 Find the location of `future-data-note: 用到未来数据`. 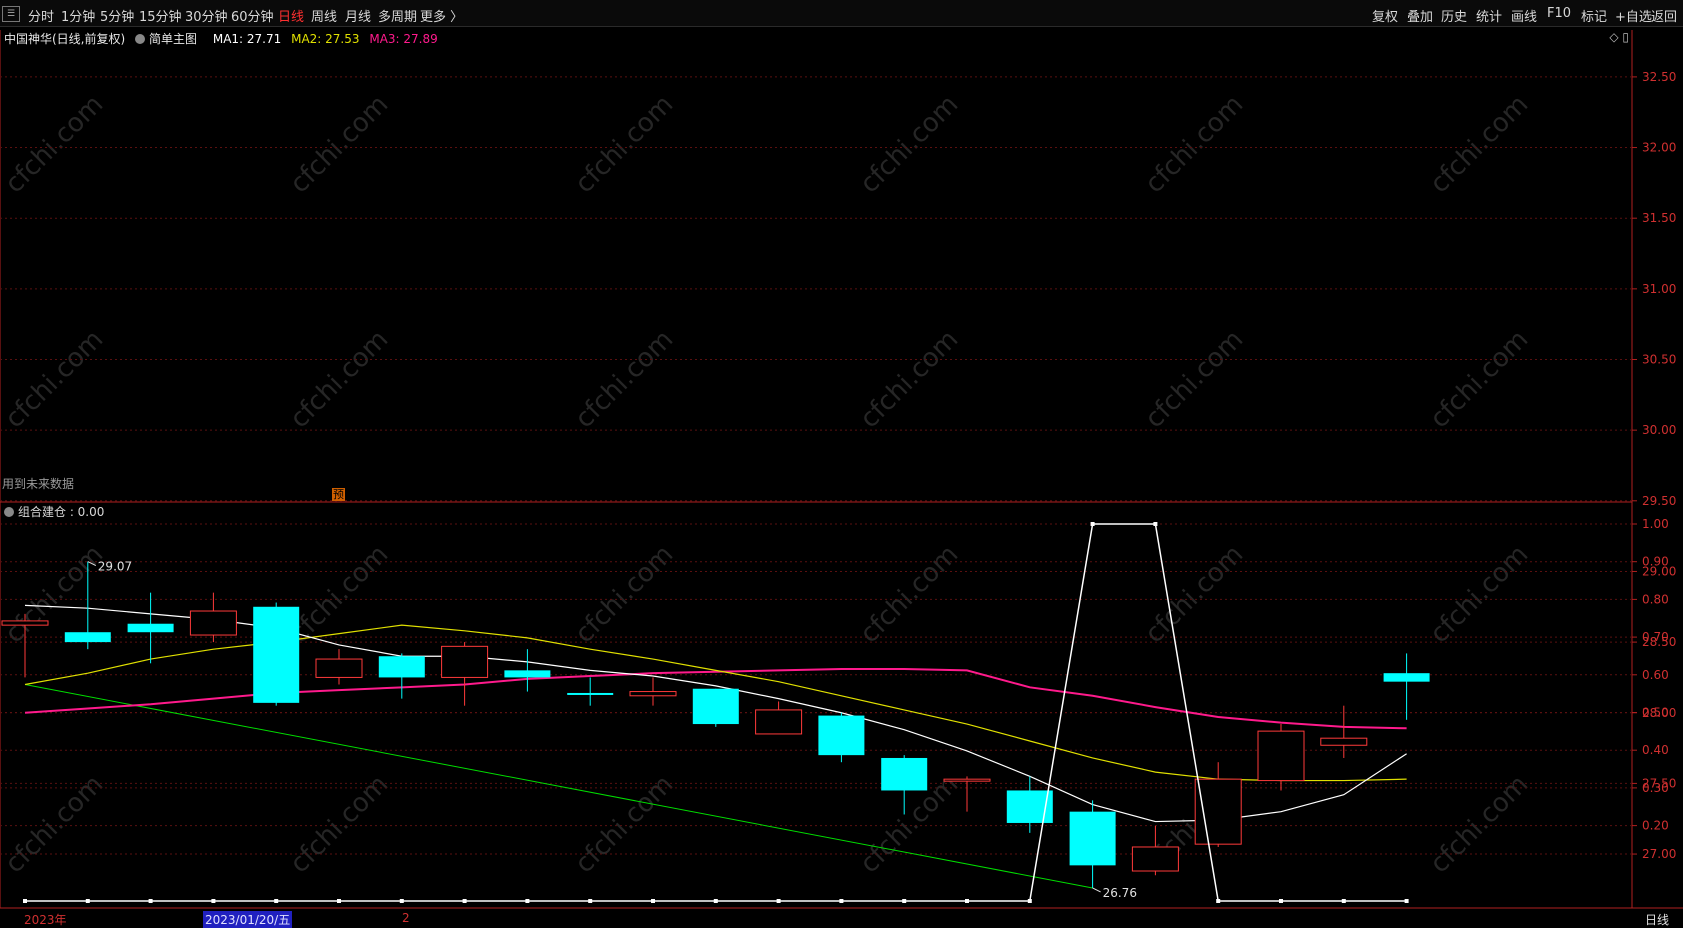

future-data-note: 用到未来数据 is located at coordinates (38, 484).